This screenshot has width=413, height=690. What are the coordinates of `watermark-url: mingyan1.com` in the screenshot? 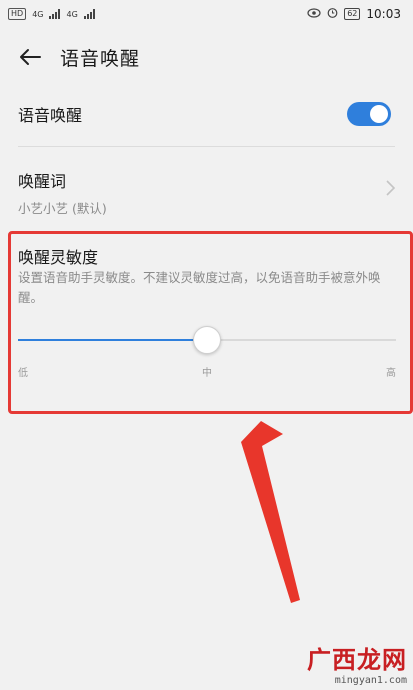 It's located at (370, 680).